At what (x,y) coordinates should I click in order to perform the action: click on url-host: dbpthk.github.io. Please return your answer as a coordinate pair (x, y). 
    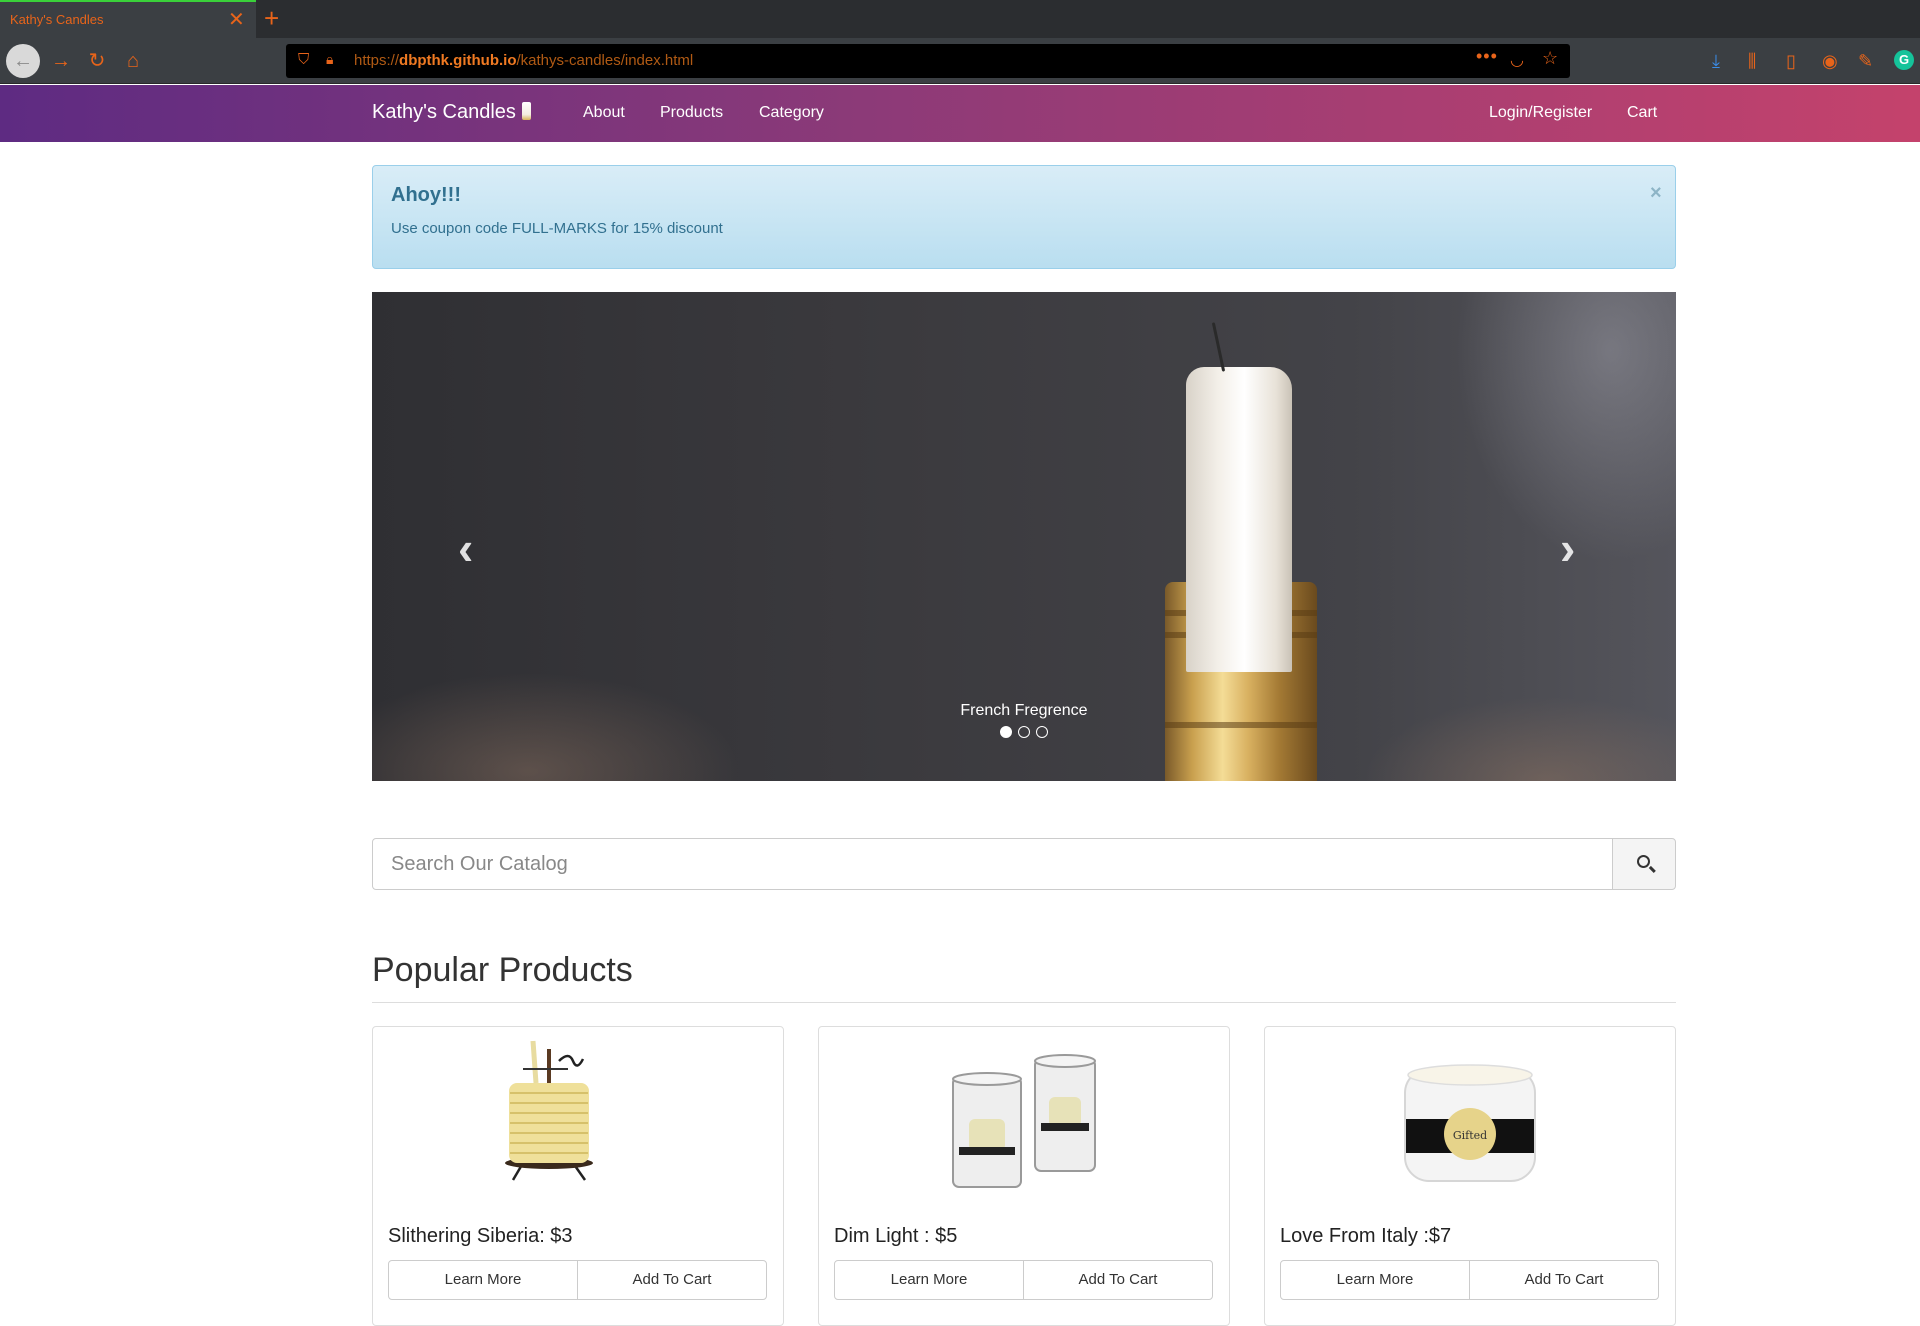
    Looking at the image, I should click on (458, 60).